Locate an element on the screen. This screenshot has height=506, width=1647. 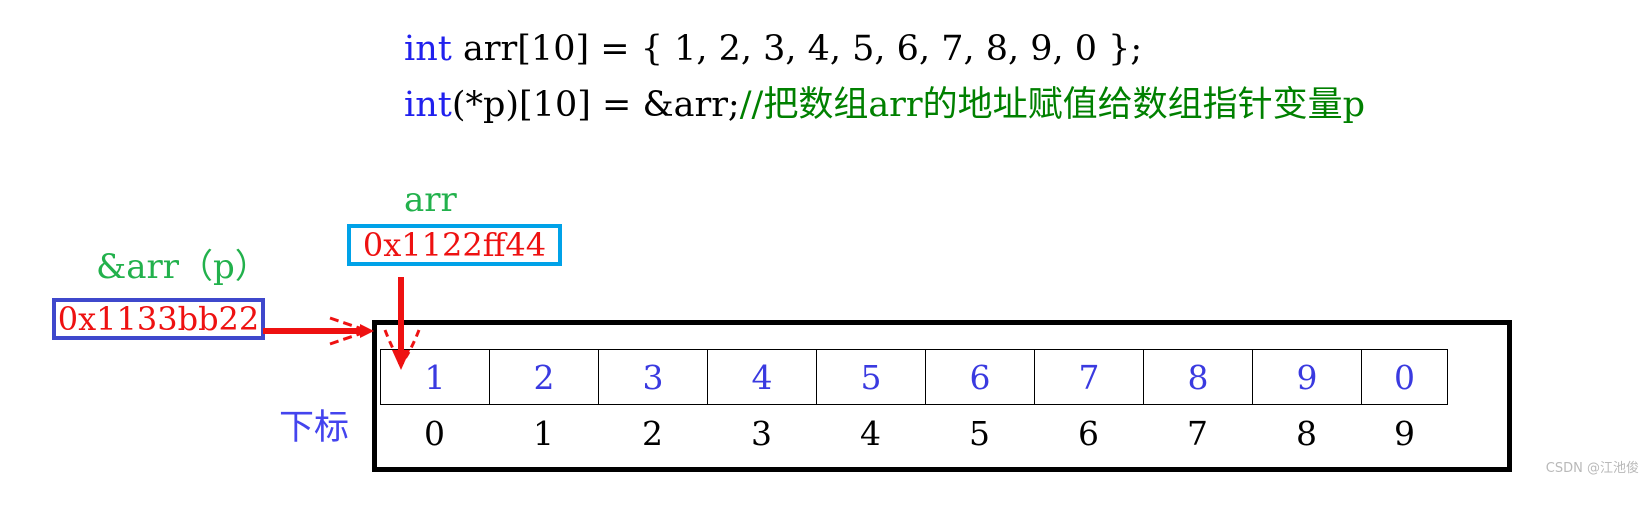
arr-address-box: 0x1122ff44 is located at coordinates (454, 245).